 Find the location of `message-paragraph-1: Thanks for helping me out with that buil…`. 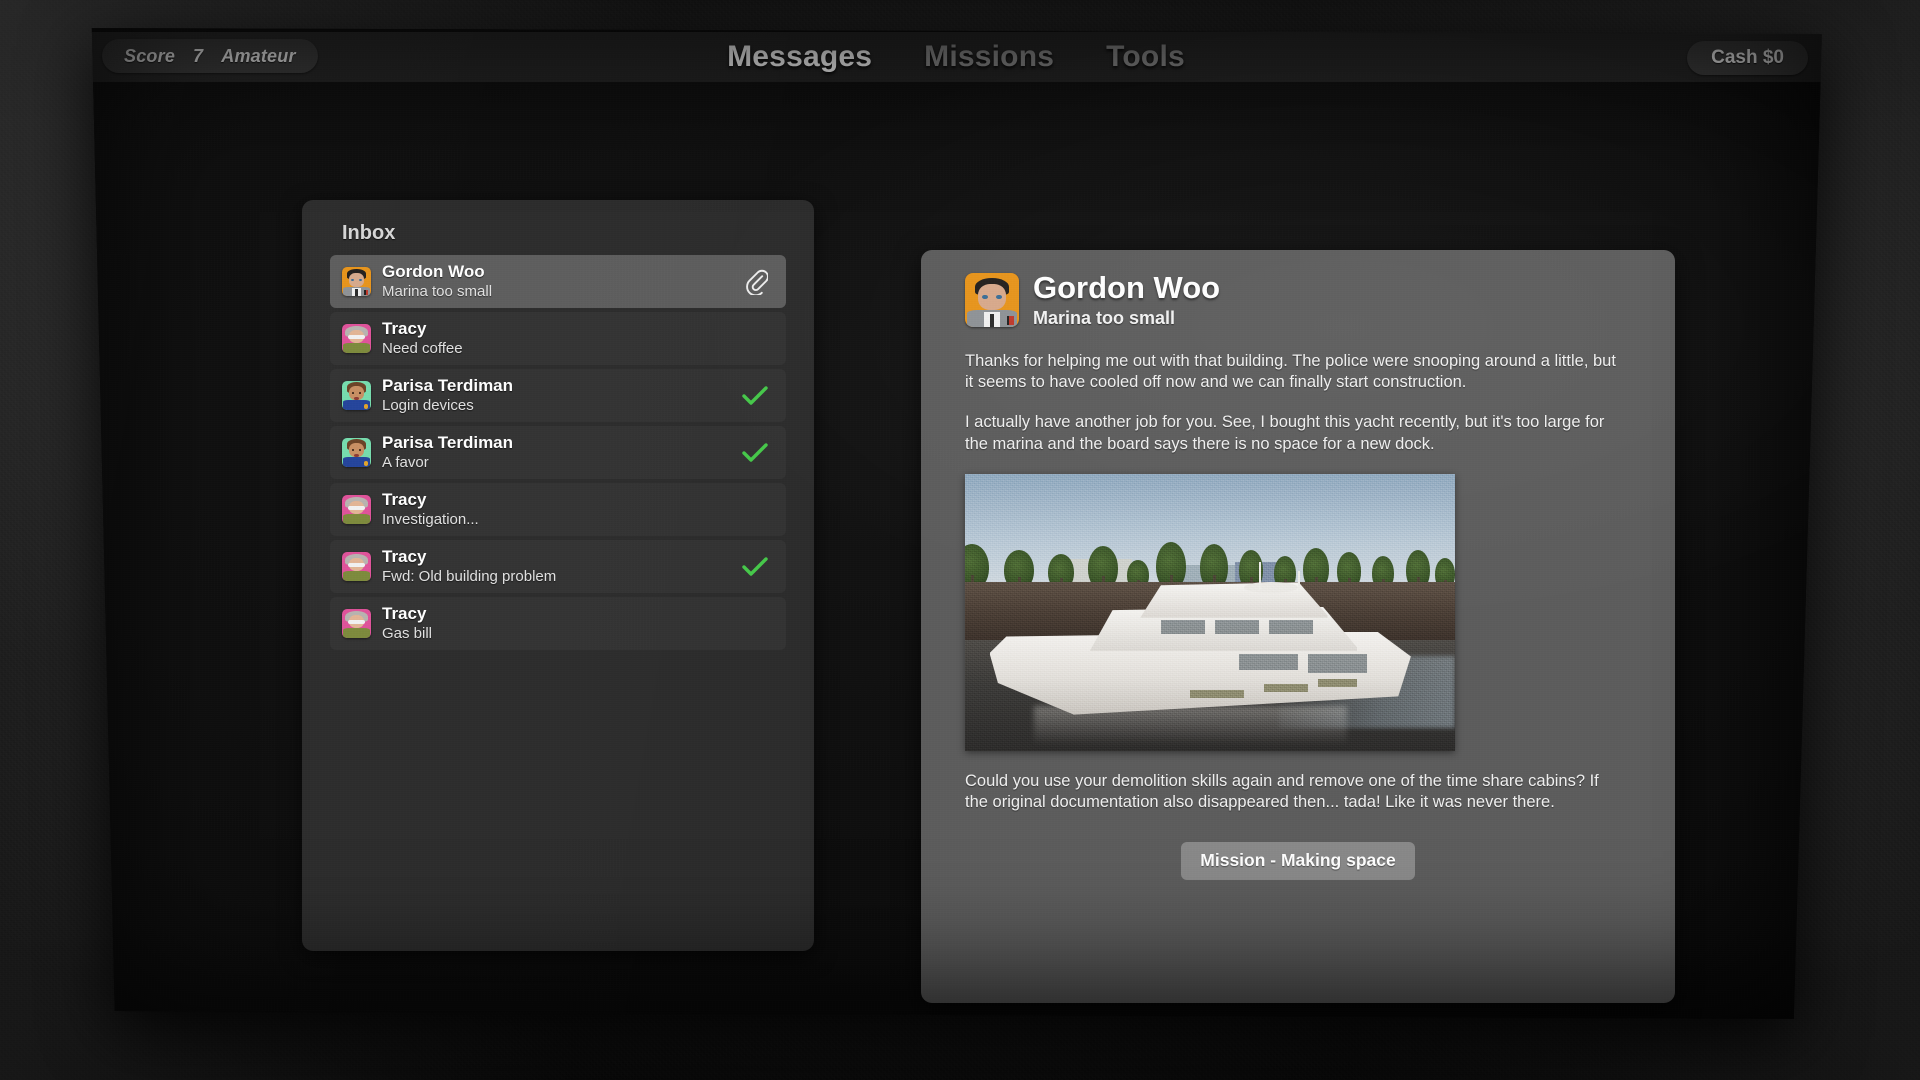

message-paragraph-1: Thanks for helping me out with that buil… is located at coordinates (1290, 371).